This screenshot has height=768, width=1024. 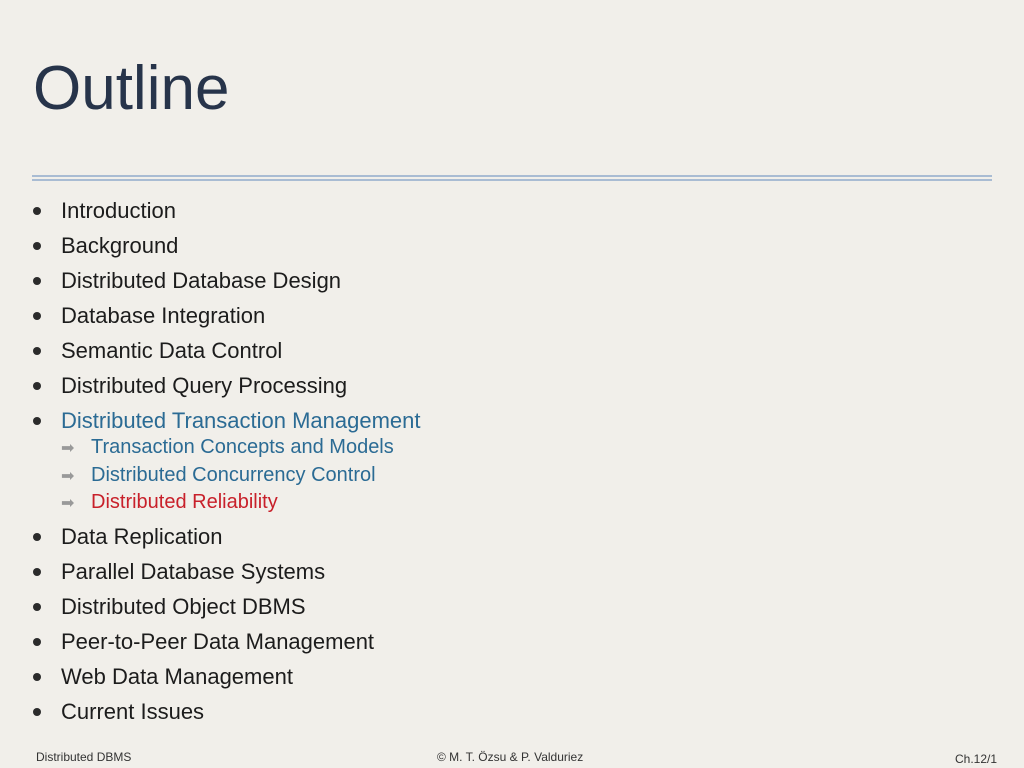 What do you see at coordinates (203, 676) in the screenshot?
I see `outline-item: Web Data Management` at bounding box center [203, 676].